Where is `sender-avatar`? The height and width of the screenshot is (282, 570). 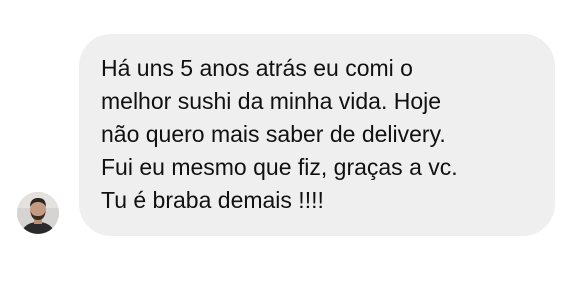 sender-avatar is located at coordinates (38, 213).